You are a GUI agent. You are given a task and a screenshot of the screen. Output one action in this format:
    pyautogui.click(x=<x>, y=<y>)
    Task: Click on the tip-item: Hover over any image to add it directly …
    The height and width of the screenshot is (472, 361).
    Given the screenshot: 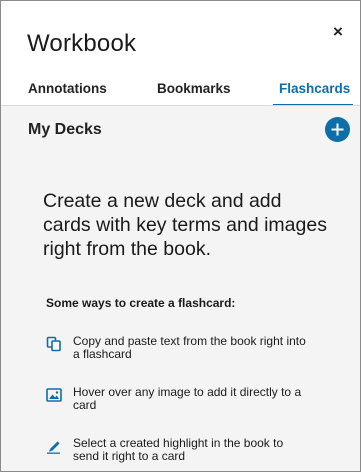 What is the action you would take?
    pyautogui.click(x=176, y=399)
    